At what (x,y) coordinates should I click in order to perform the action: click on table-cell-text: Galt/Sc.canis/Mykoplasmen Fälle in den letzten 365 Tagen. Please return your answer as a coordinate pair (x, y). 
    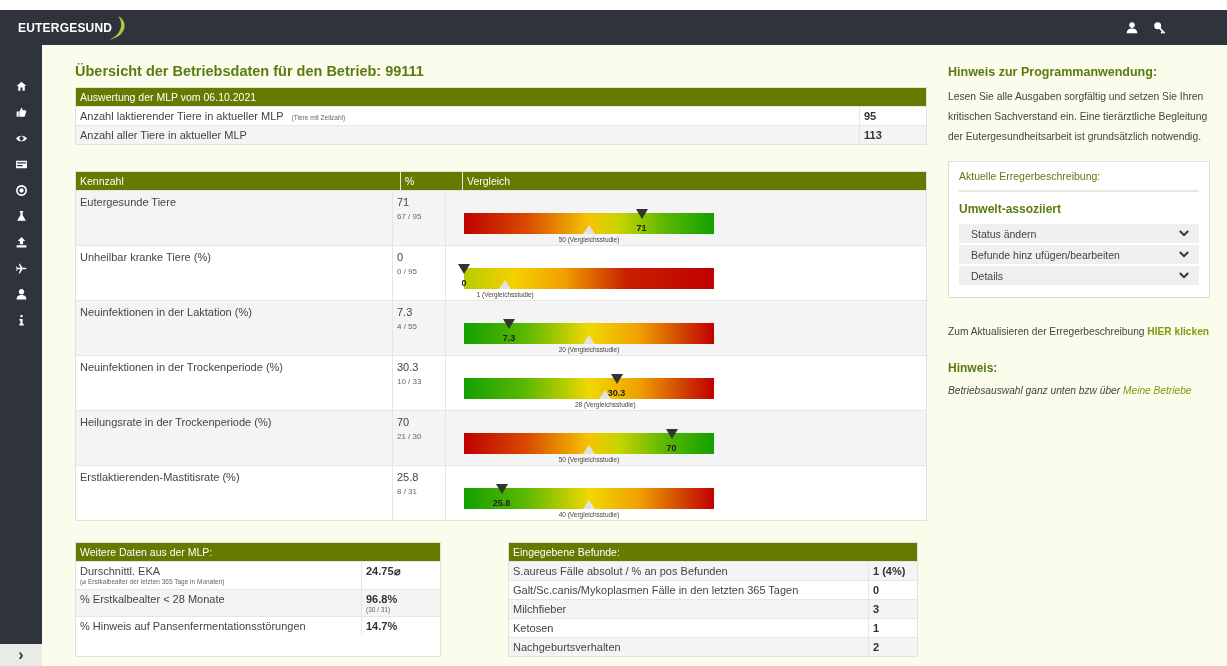
    Looking at the image, I should click on (656, 590).